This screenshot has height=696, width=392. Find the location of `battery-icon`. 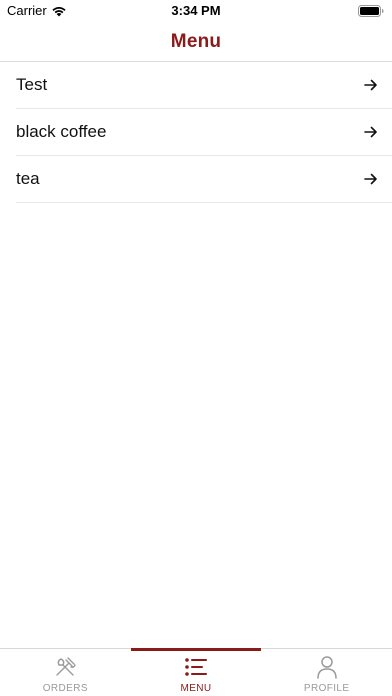

battery-icon is located at coordinates (371, 13).